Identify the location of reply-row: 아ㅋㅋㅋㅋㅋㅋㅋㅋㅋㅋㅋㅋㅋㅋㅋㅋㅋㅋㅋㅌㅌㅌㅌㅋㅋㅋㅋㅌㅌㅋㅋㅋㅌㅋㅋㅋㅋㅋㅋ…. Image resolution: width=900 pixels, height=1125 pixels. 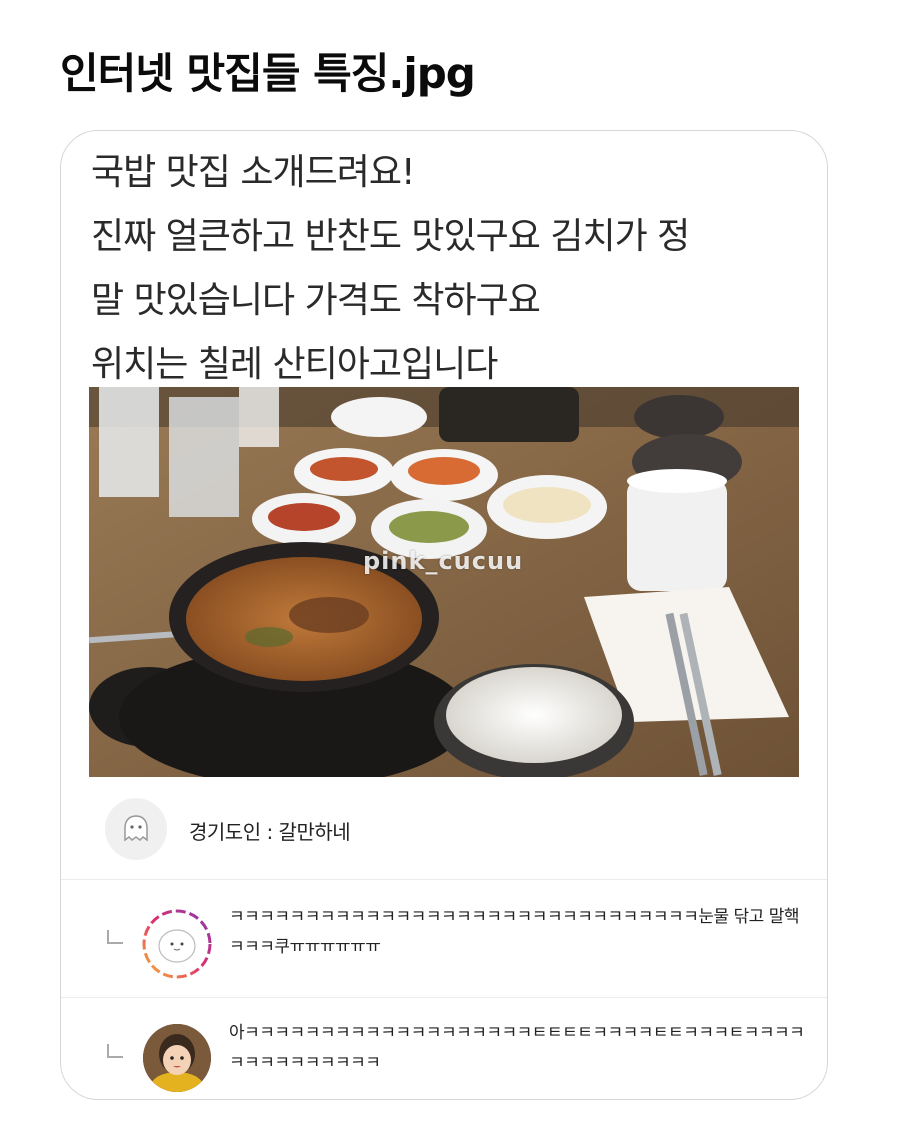
(444, 1048).